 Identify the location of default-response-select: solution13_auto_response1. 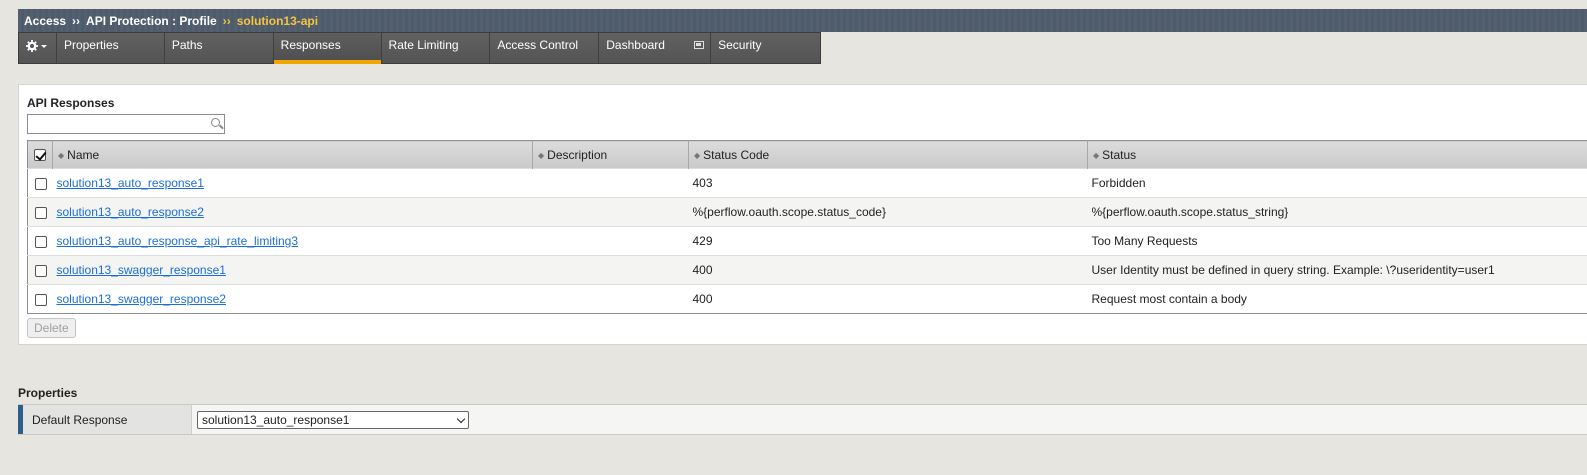
(333, 420).